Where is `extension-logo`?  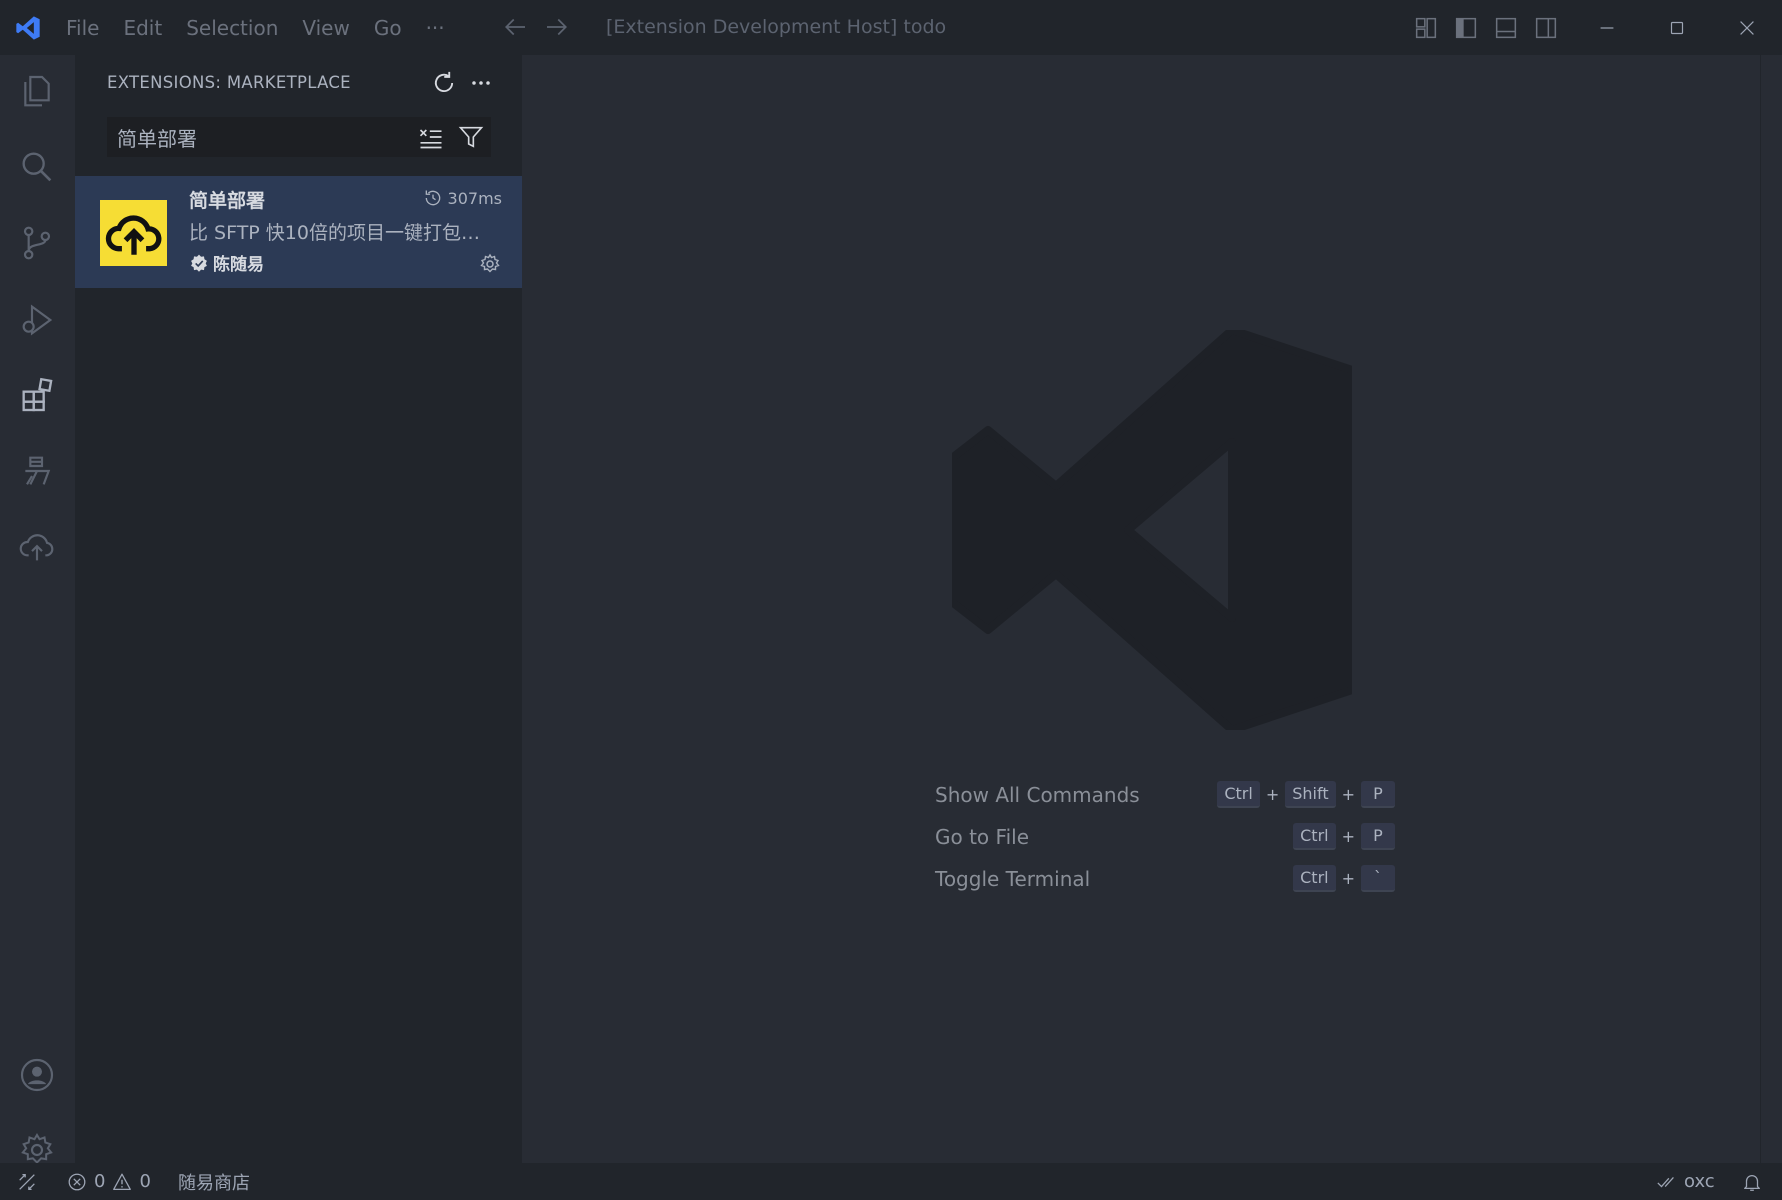
extension-logo is located at coordinates (133, 233).